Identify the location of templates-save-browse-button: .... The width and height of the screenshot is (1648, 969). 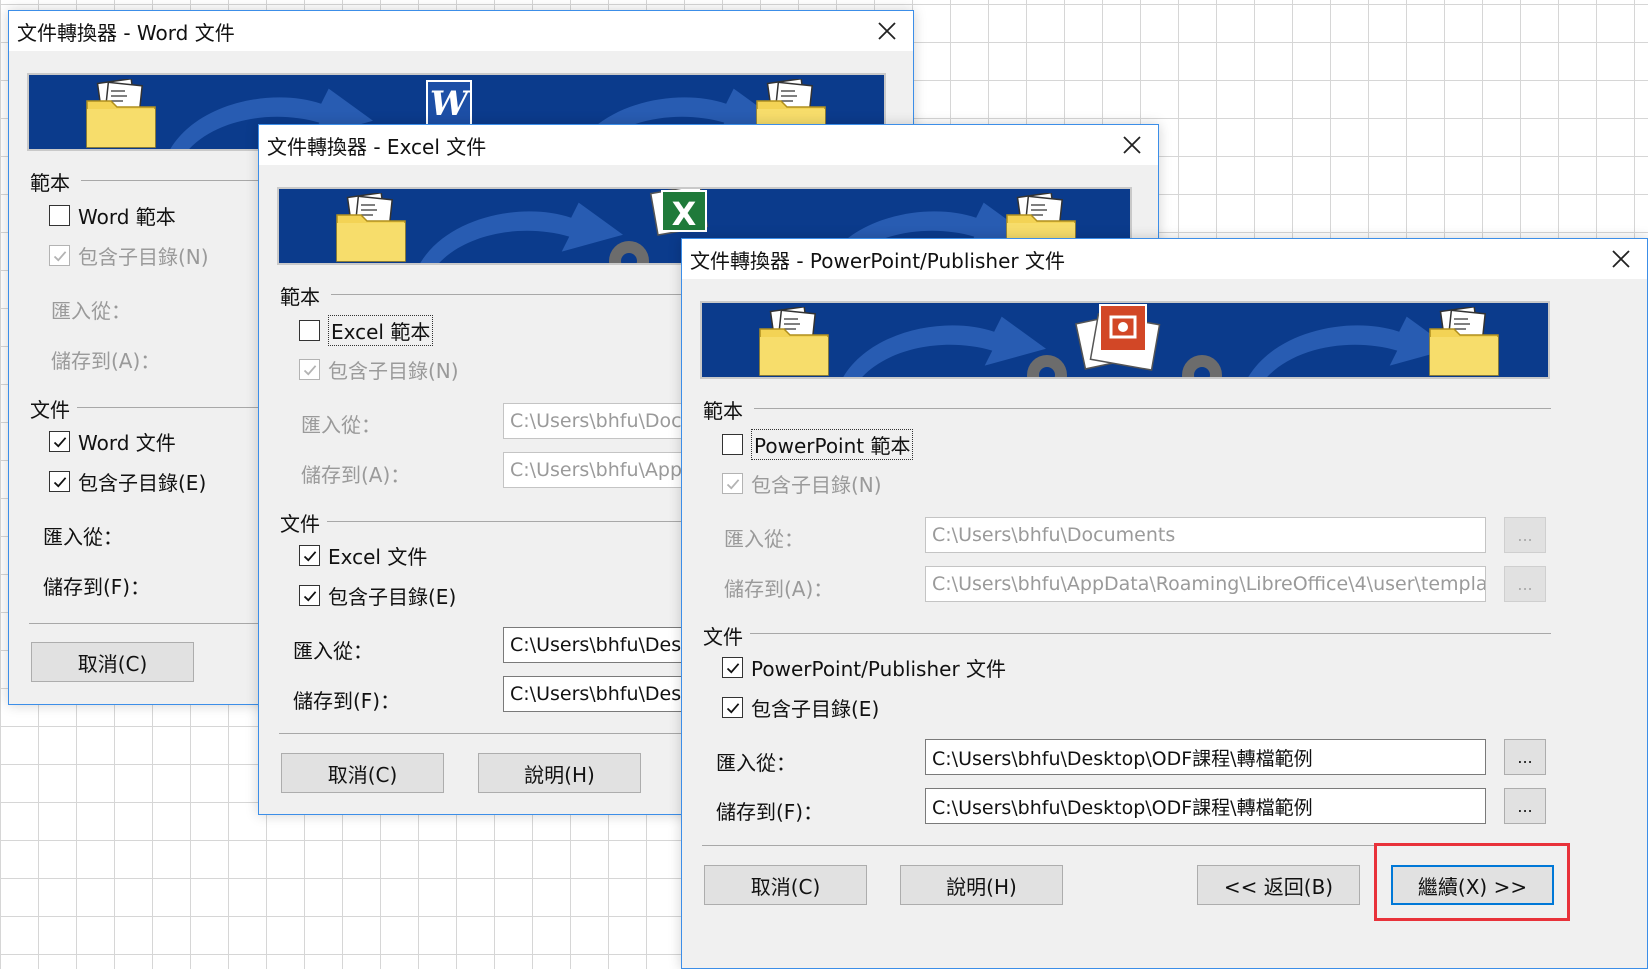
(1525, 584).